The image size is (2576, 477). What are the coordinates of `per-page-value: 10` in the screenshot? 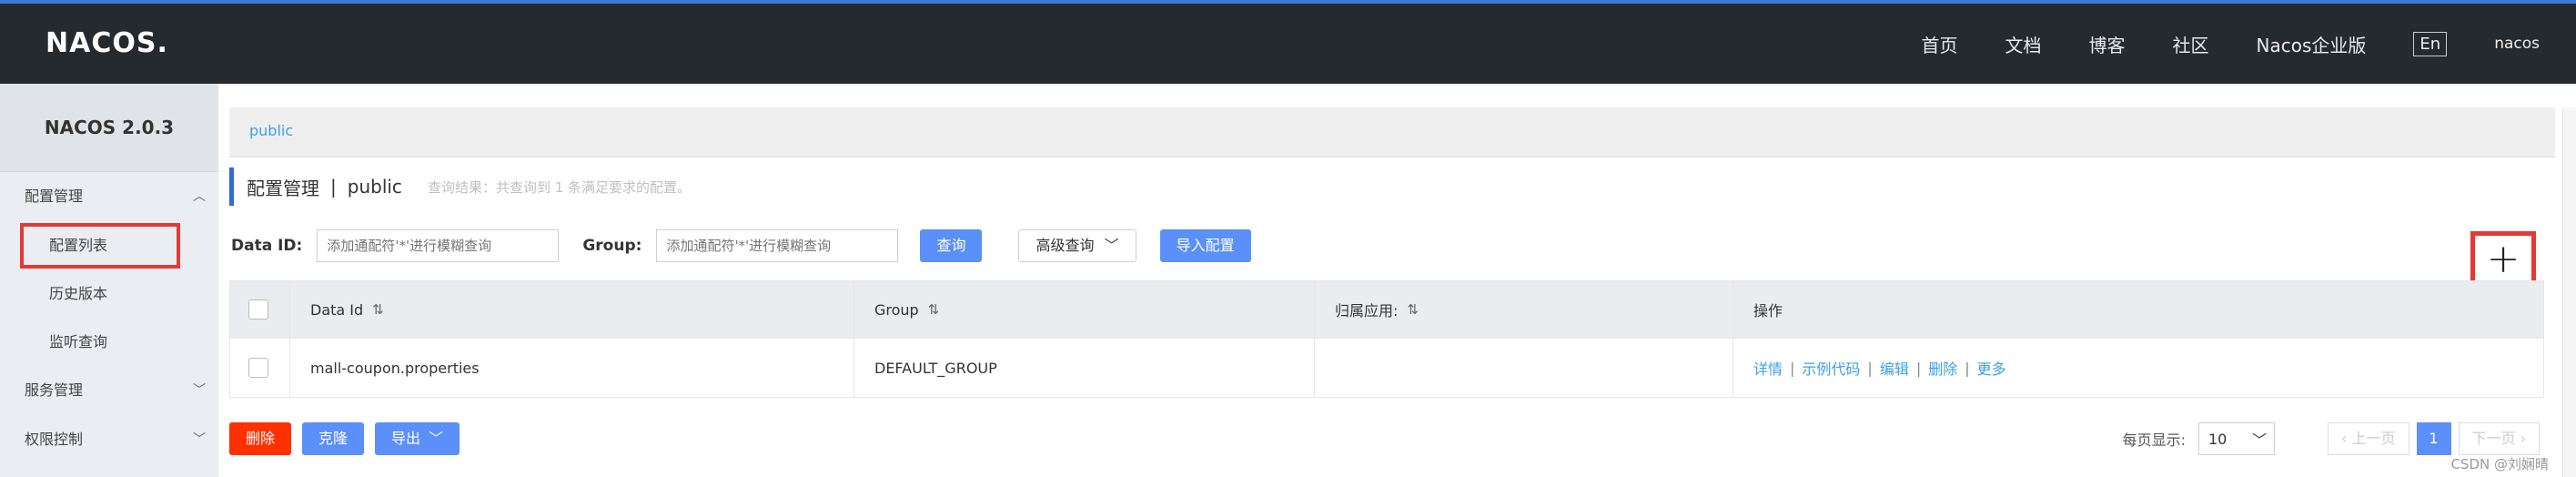 It's located at (2217, 439).